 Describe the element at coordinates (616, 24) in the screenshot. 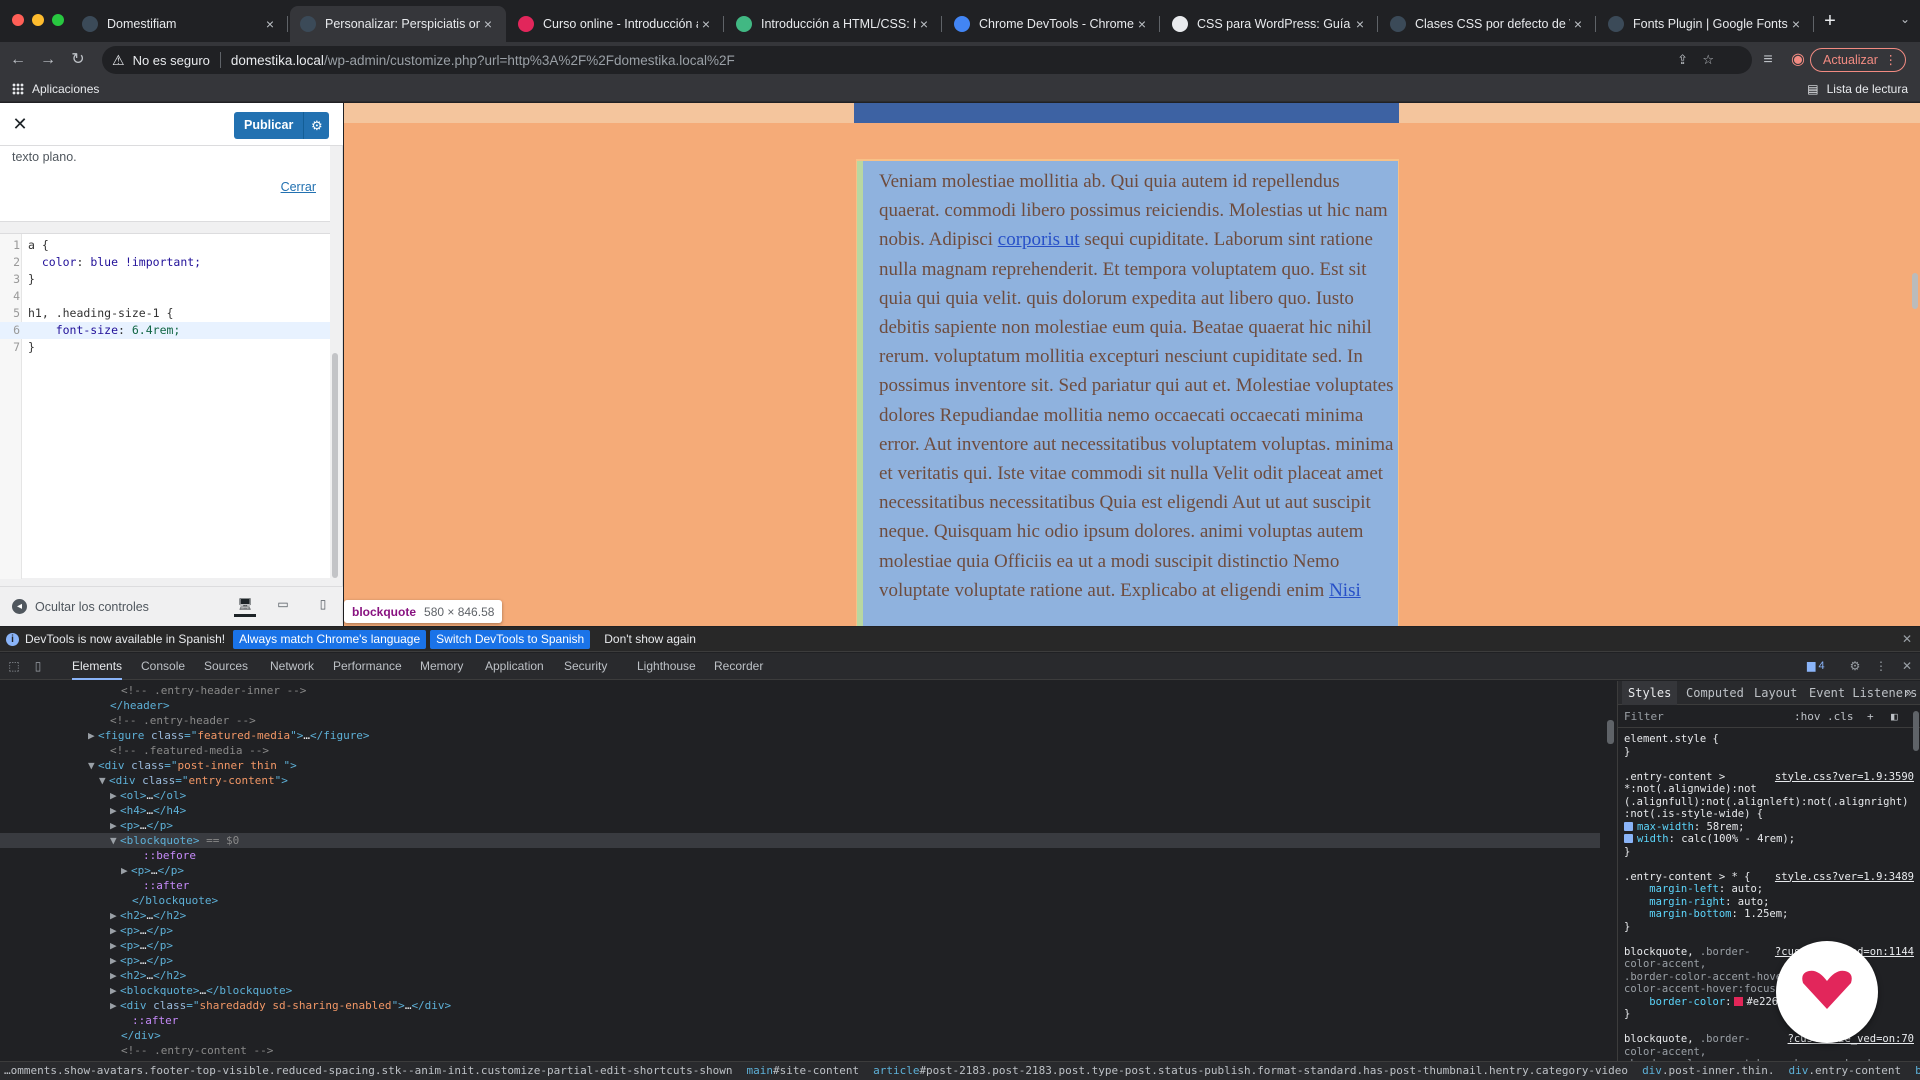

I see `browser-tab: Curso online - Introducción a ×` at that location.